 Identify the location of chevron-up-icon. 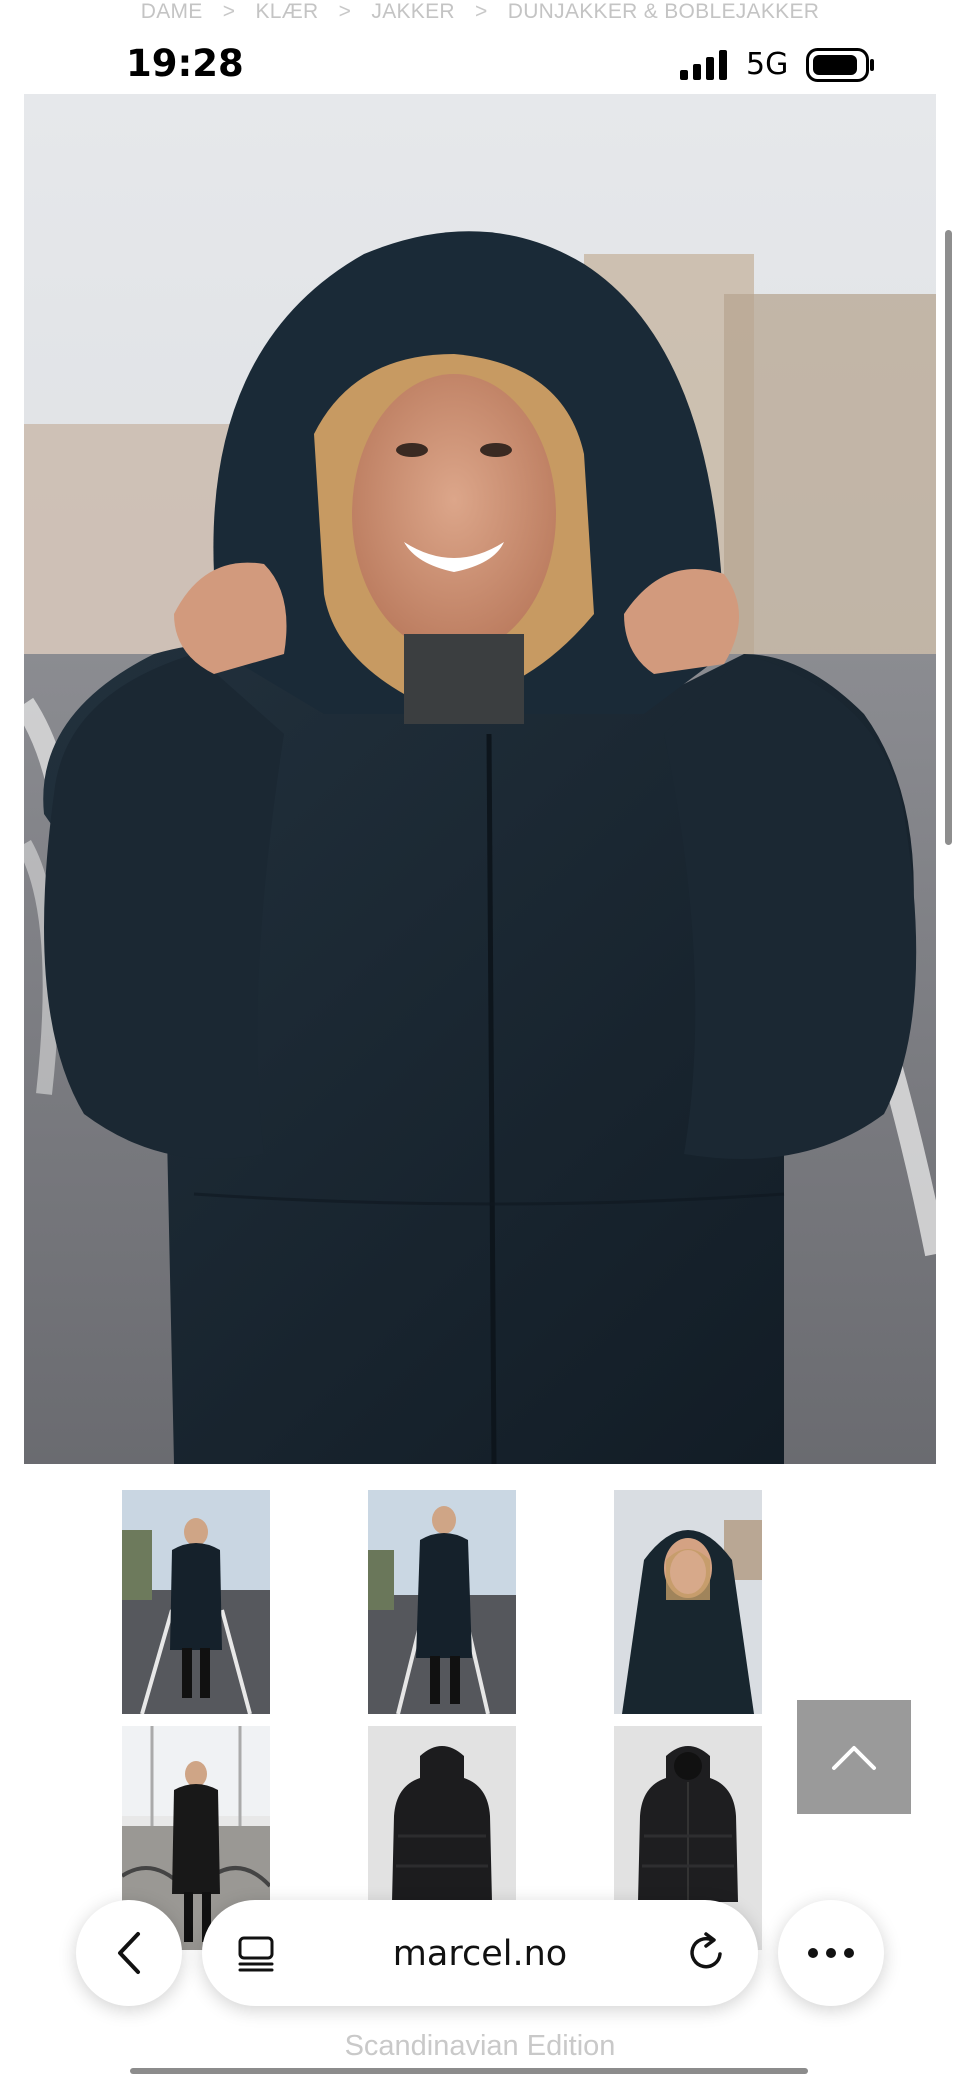
(854, 1758).